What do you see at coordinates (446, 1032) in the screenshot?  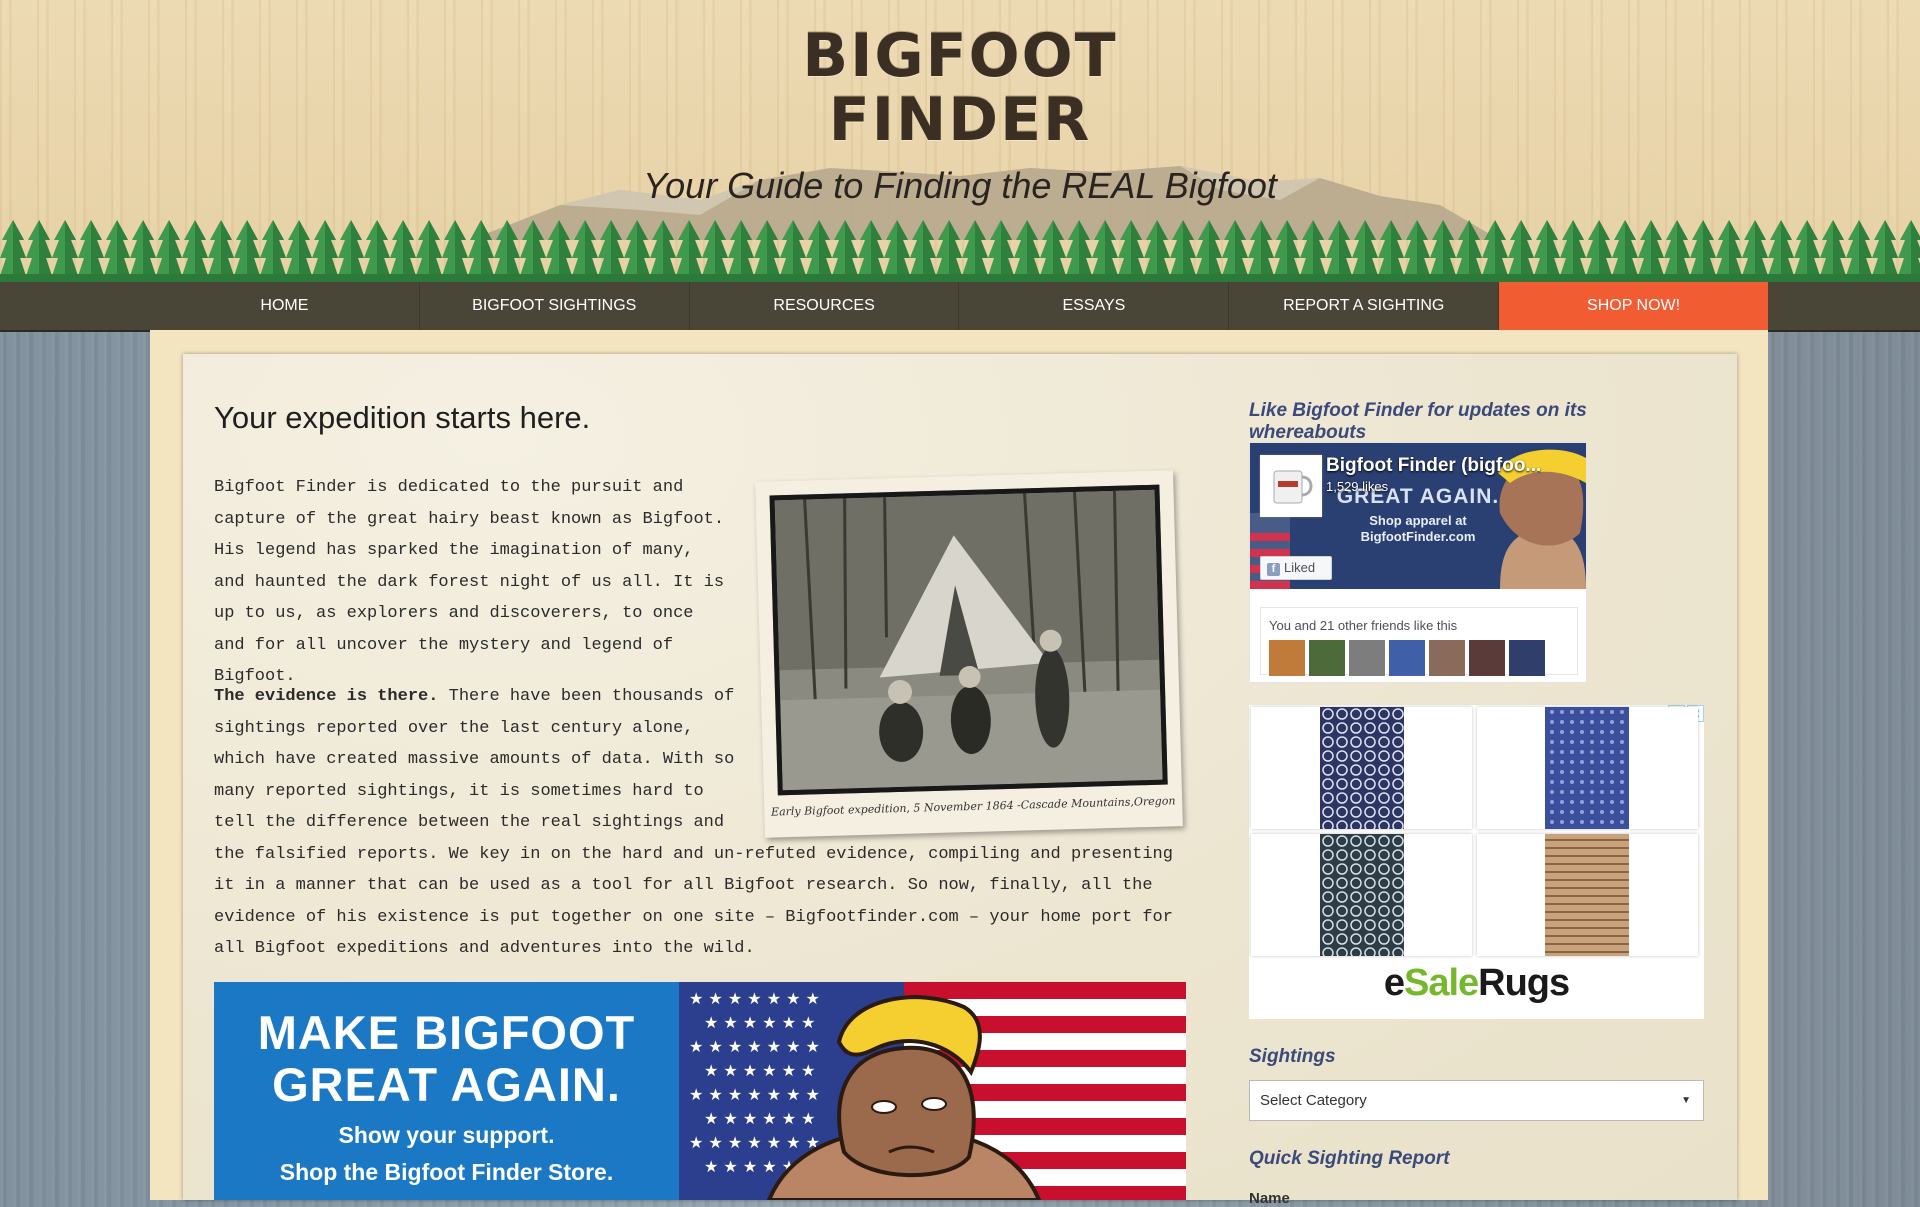 I see `banner-line-1: MAKE BIGFOOT` at bounding box center [446, 1032].